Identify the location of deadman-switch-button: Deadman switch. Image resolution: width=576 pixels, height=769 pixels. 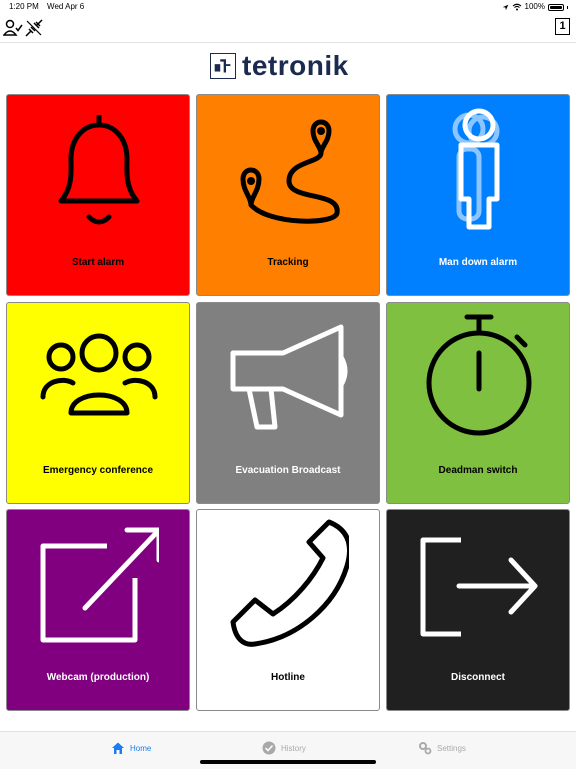
(478, 403).